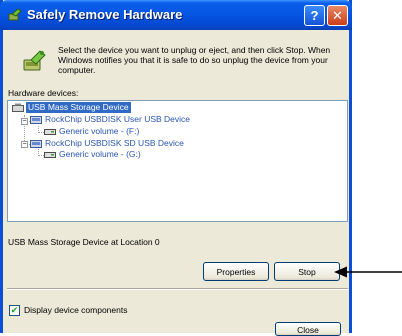  Describe the element at coordinates (177, 289) in the screenshot. I see `separator` at that location.